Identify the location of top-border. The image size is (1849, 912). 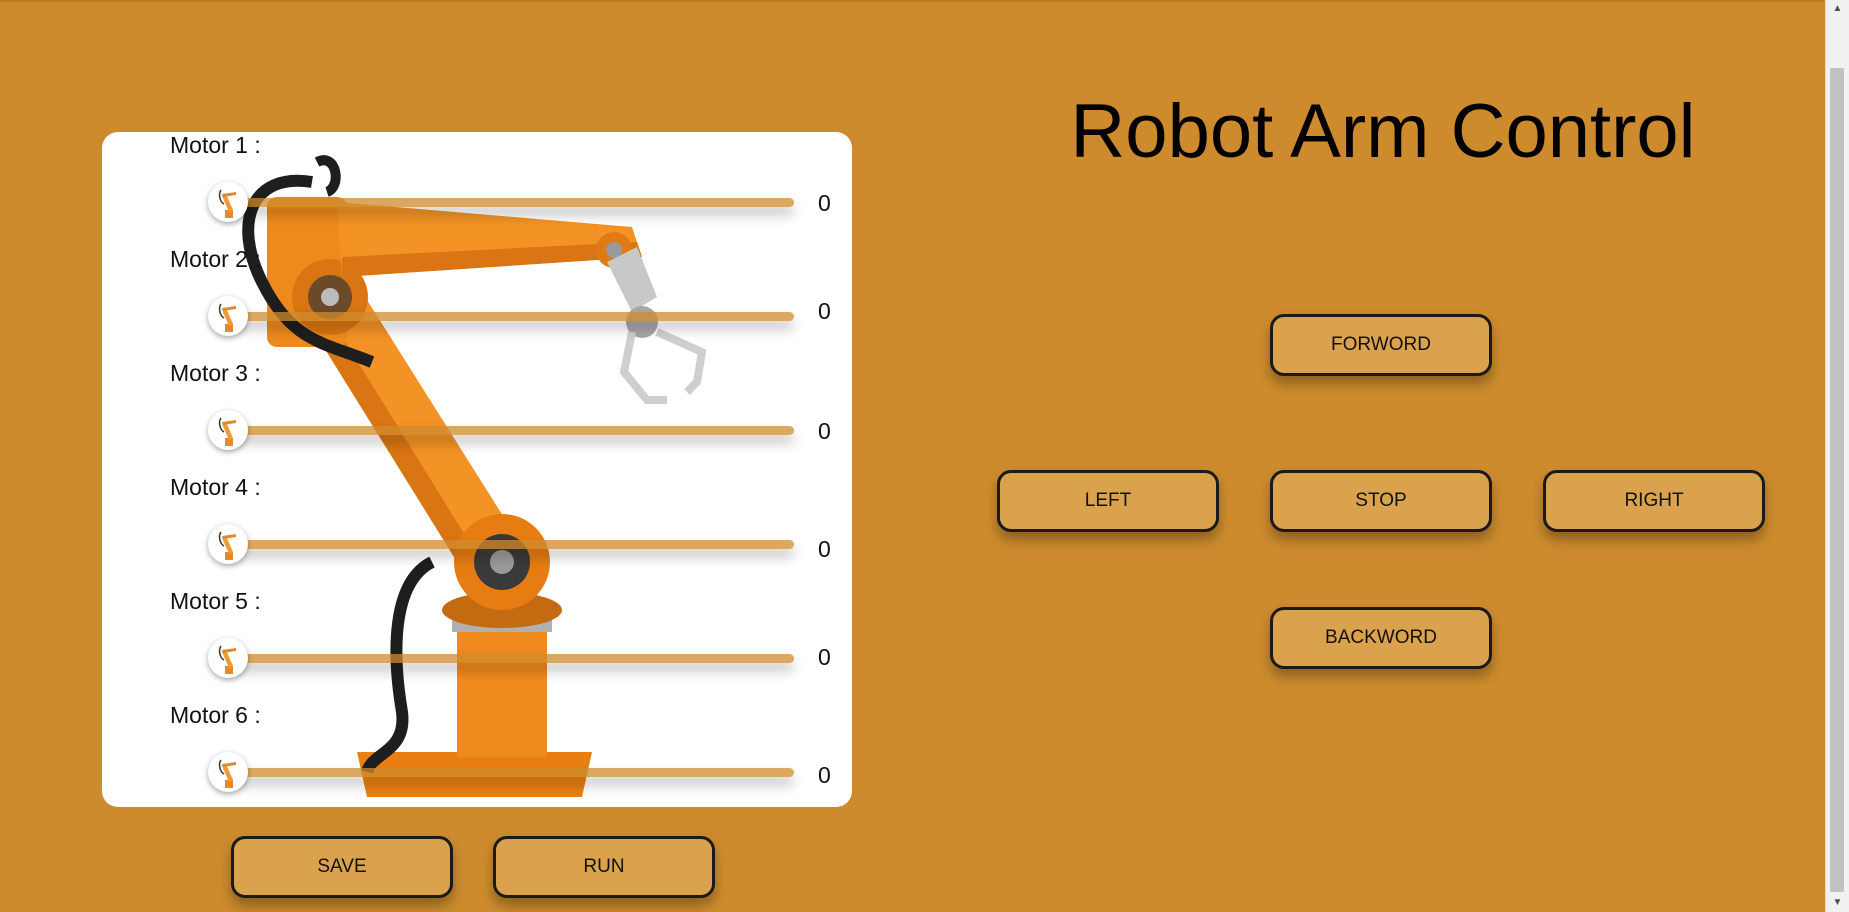
(912, 1).